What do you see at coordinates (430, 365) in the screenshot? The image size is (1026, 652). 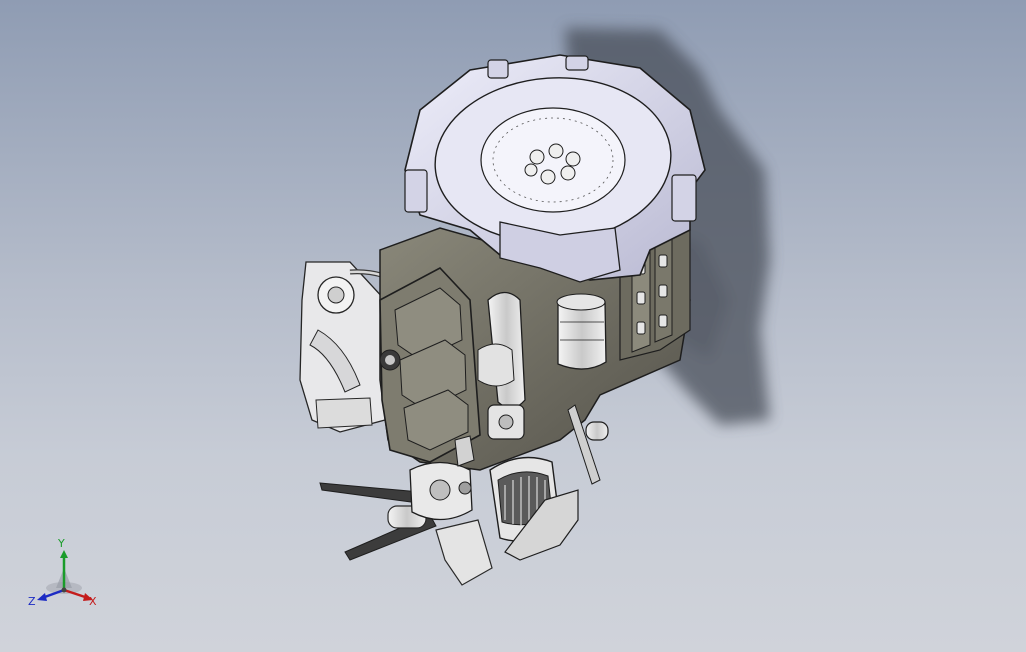 I see `valve-cover` at bounding box center [430, 365].